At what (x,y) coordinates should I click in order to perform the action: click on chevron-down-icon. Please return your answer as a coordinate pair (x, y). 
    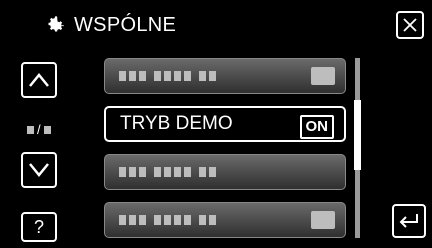
    Looking at the image, I should click on (39, 170).